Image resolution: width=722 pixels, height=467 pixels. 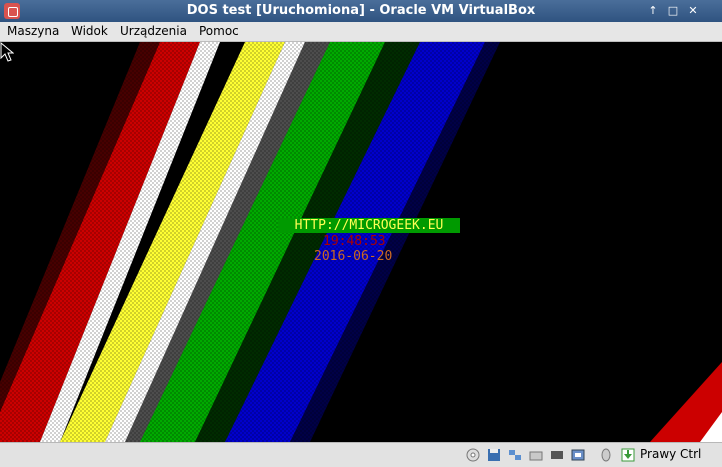 I want to click on menu-maszyna: Maszyna, so click(x=33, y=31).